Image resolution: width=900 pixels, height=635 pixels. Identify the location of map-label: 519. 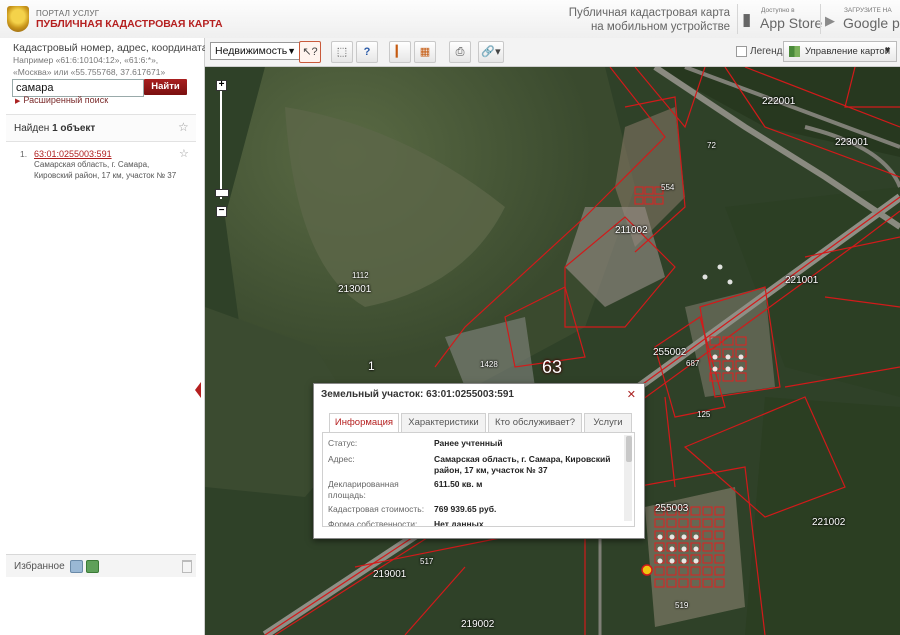
(682, 605).